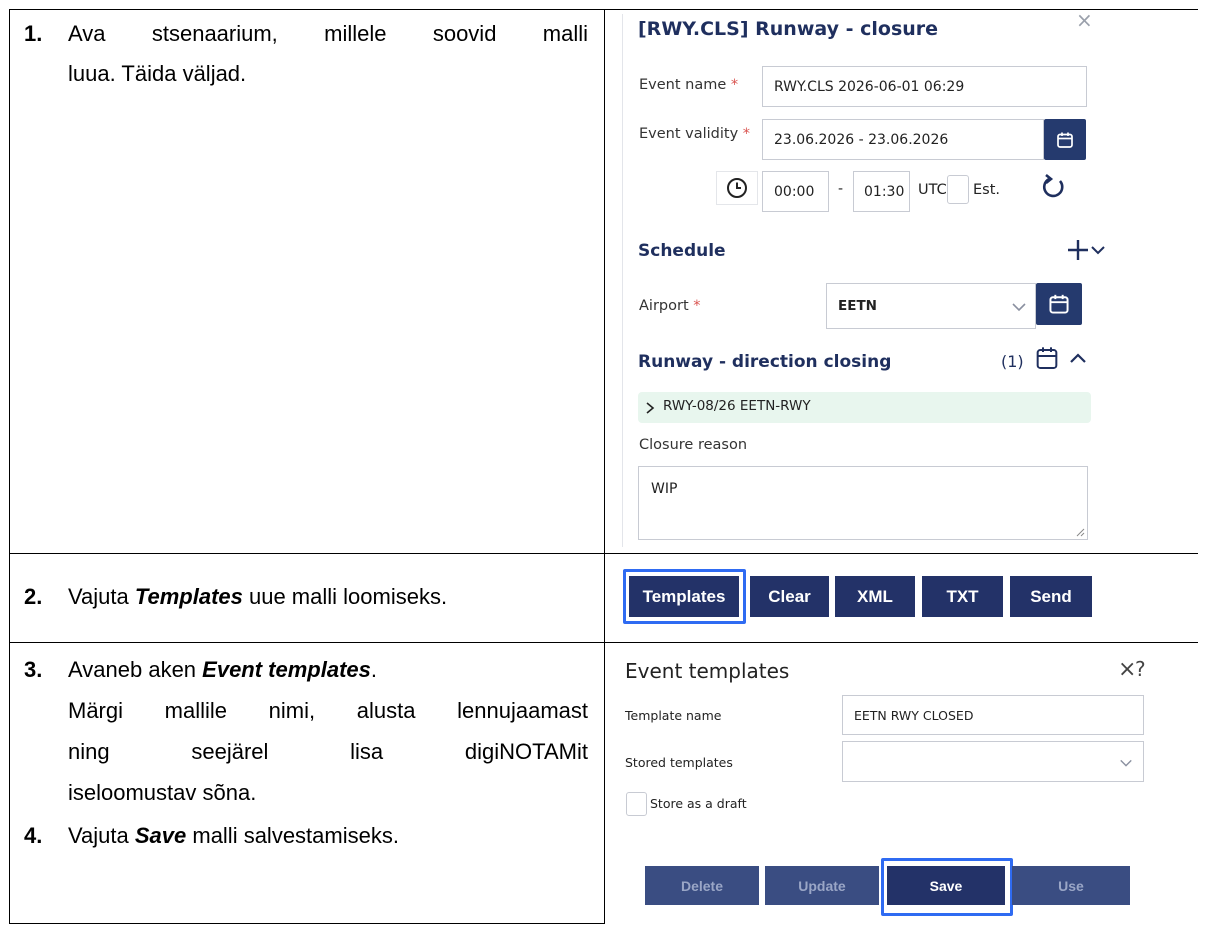 This screenshot has width=1212, height=933. Describe the element at coordinates (1053, 189) in the screenshot. I see `refresh-icon` at that location.